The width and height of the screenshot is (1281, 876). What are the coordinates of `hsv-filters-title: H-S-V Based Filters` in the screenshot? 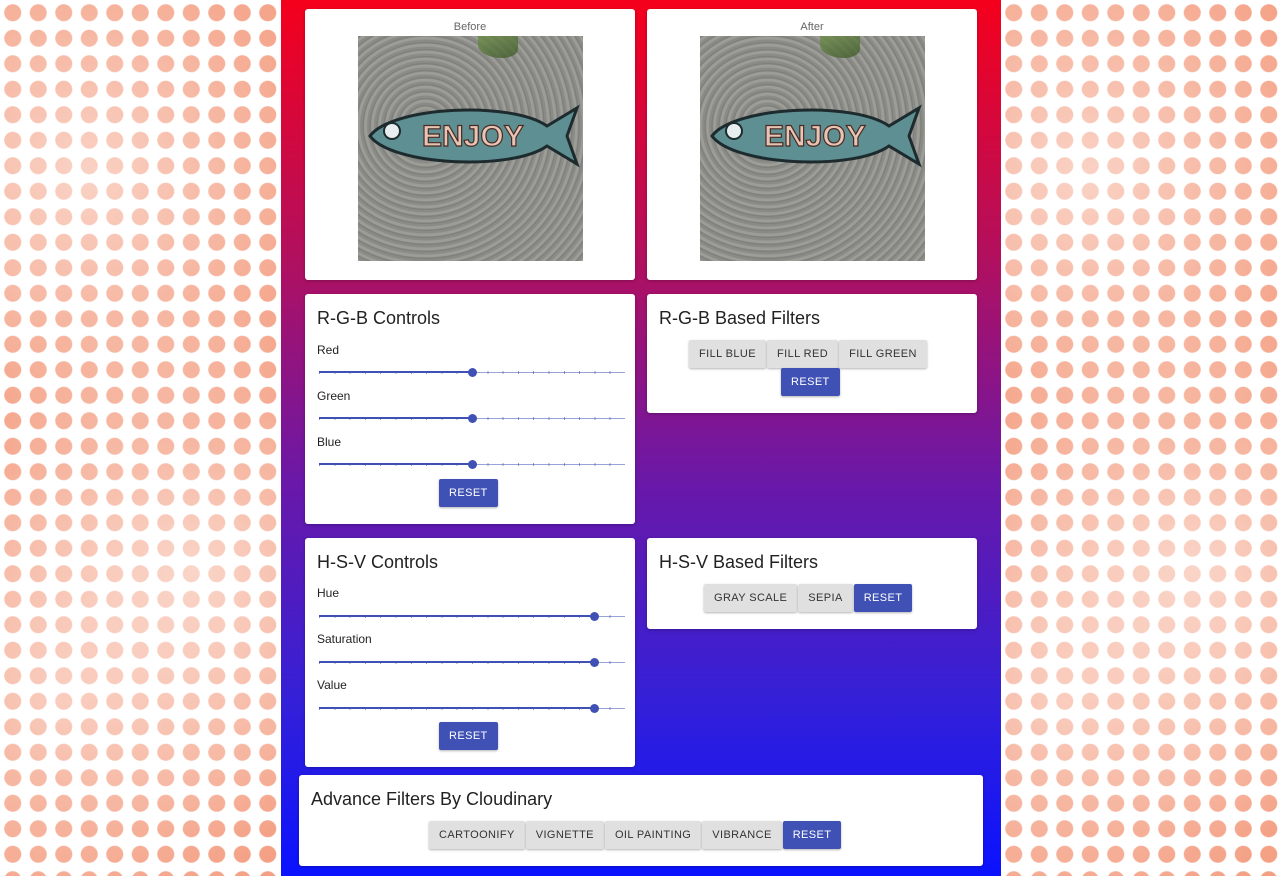 It's located at (739, 562).